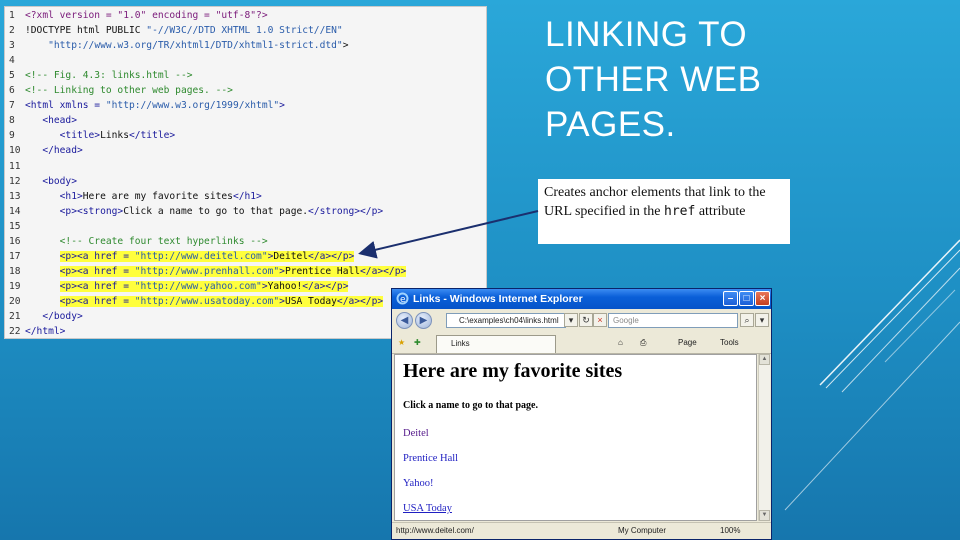 The height and width of the screenshot is (540, 960). What do you see at coordinates (401, 343) in the screenshot?
I see `favorites-star-icon: ★` at bounding box center [401, 343].